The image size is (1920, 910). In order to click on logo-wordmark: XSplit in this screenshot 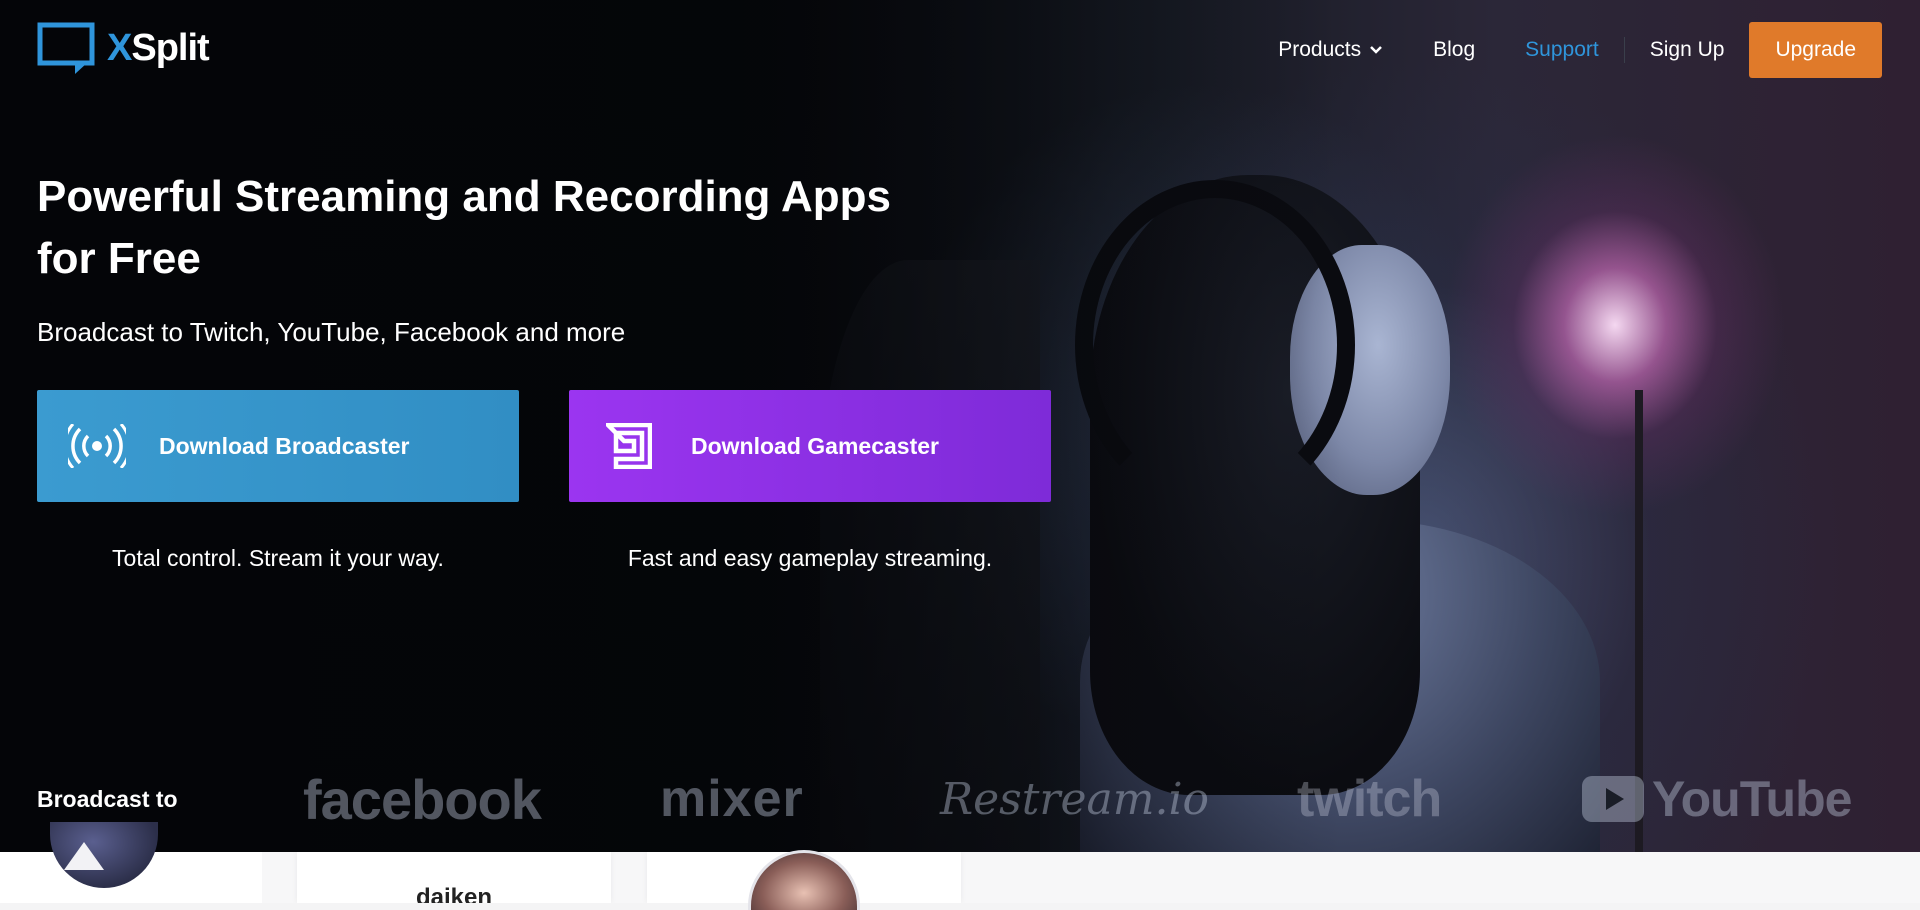, I will do `click(158, 48)`.